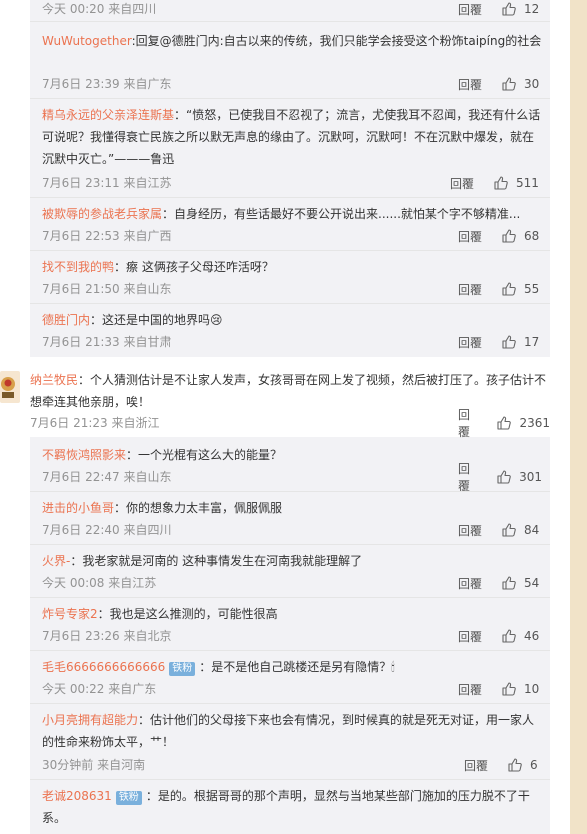 The image size is (587, 834). I want to click on avatar, so click(10, 387).